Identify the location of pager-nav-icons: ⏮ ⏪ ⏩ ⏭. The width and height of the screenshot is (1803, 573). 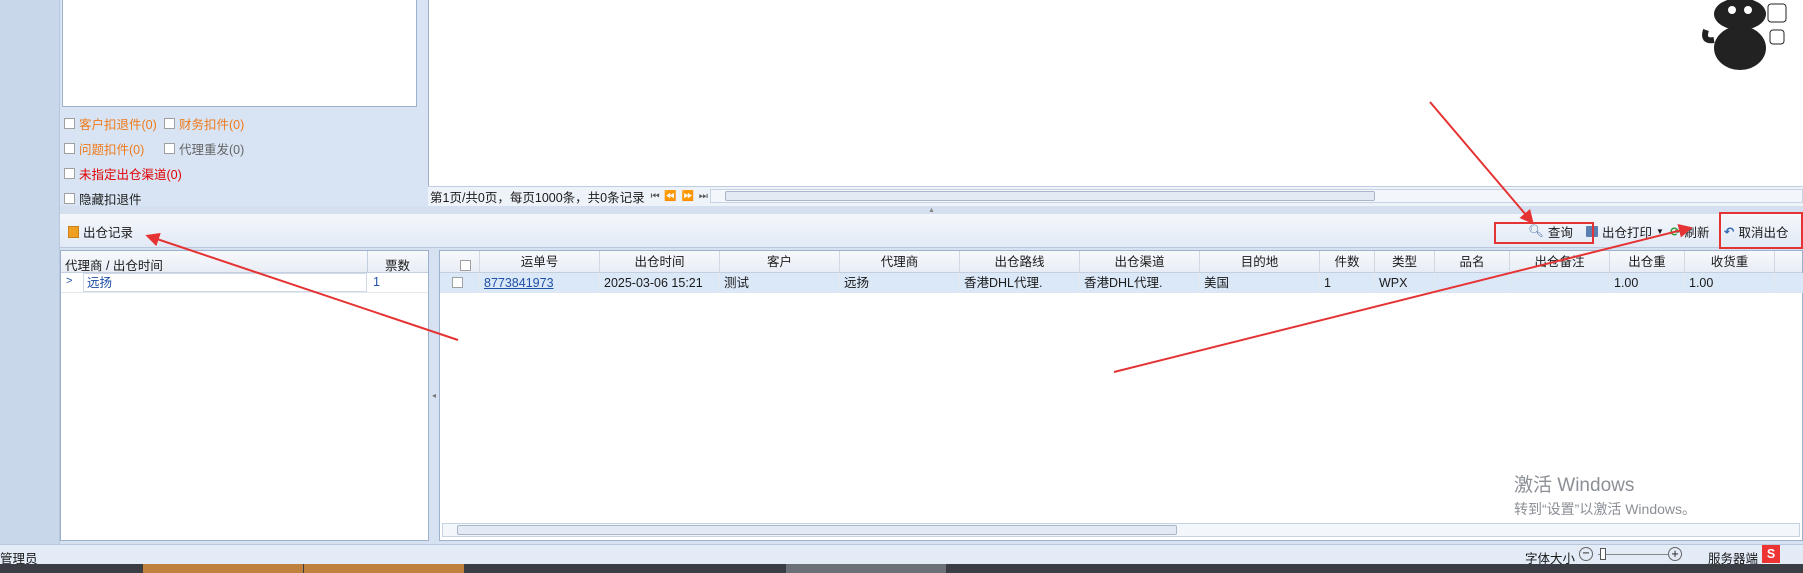
(680, 196).